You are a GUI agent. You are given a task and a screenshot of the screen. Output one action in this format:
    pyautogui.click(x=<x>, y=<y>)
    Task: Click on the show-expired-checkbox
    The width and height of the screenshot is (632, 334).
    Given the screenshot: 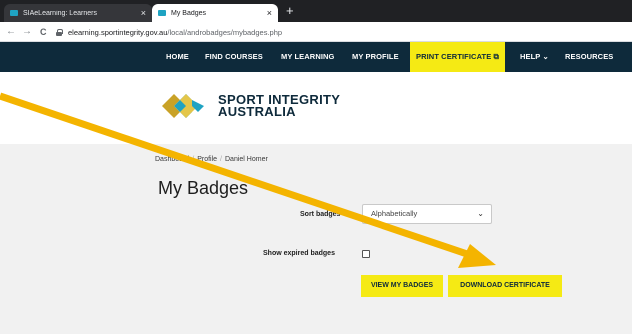 What is the action you would take?
    pyautogui.click(x=366, y=254)
    